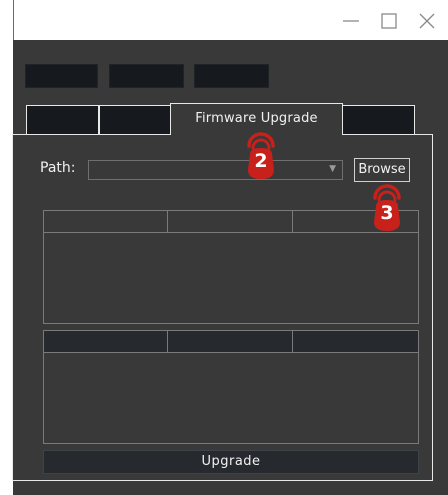  What do you see at coordinates (427, 21) in the screenshot?
I see `close-icon` at bounding box center [427, 21].